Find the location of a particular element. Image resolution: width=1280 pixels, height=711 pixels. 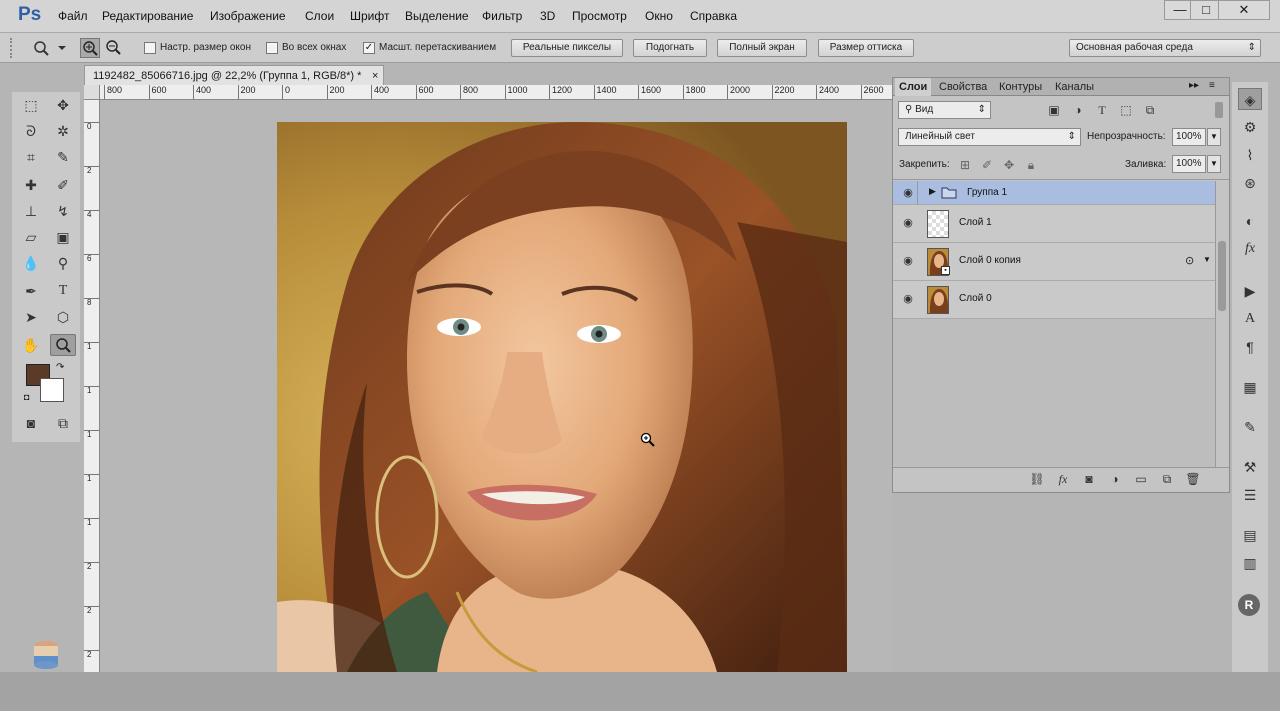

brush-icon: ✐ is located at coordinates (63, 185).